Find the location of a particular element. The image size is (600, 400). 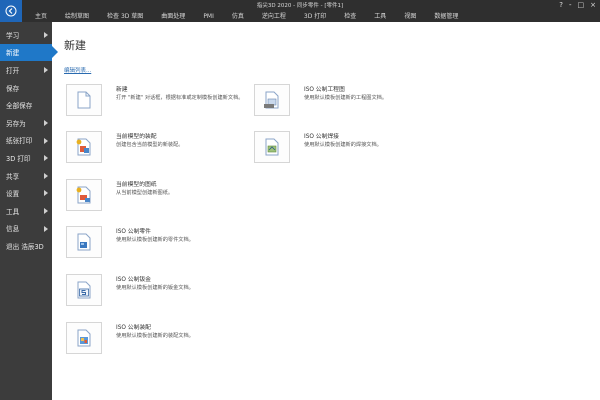

iso-weldment-card: ISO 公制焊接 使用默认模板创建新的焊接文档。 is located at coordinates (318, 147).